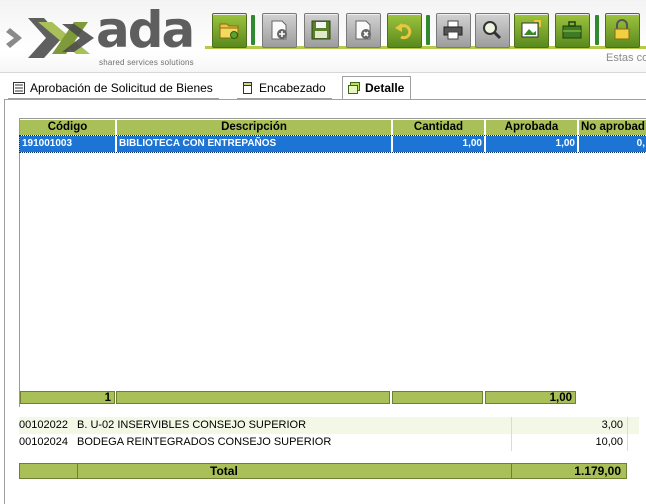  What do you see at coordinates (532, 144) in the screenshot?
I see `cell-aprobada: 1,00` at bounding box center [532, 144].